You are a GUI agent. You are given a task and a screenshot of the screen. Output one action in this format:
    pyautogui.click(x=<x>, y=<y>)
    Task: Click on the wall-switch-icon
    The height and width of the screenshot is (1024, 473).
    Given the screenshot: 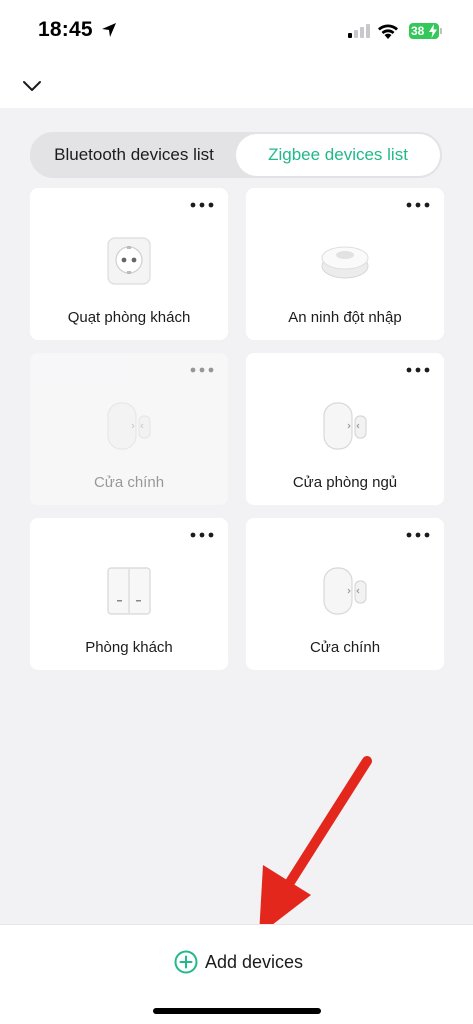 What is the action you would take?
    pyautogui.click(x=129, y=591)
    